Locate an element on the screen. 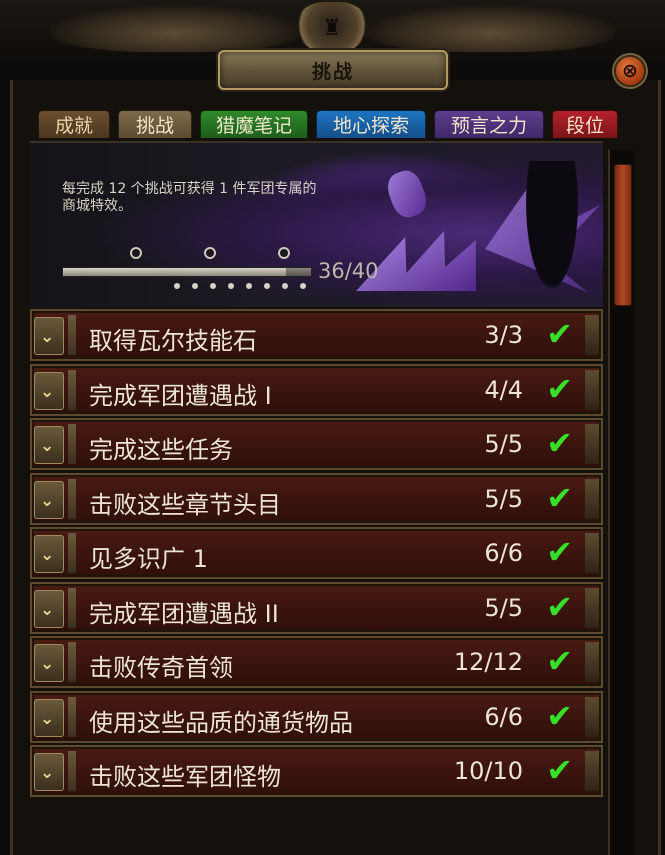  close-button: ⊗ is located at coordinates (630, 71).